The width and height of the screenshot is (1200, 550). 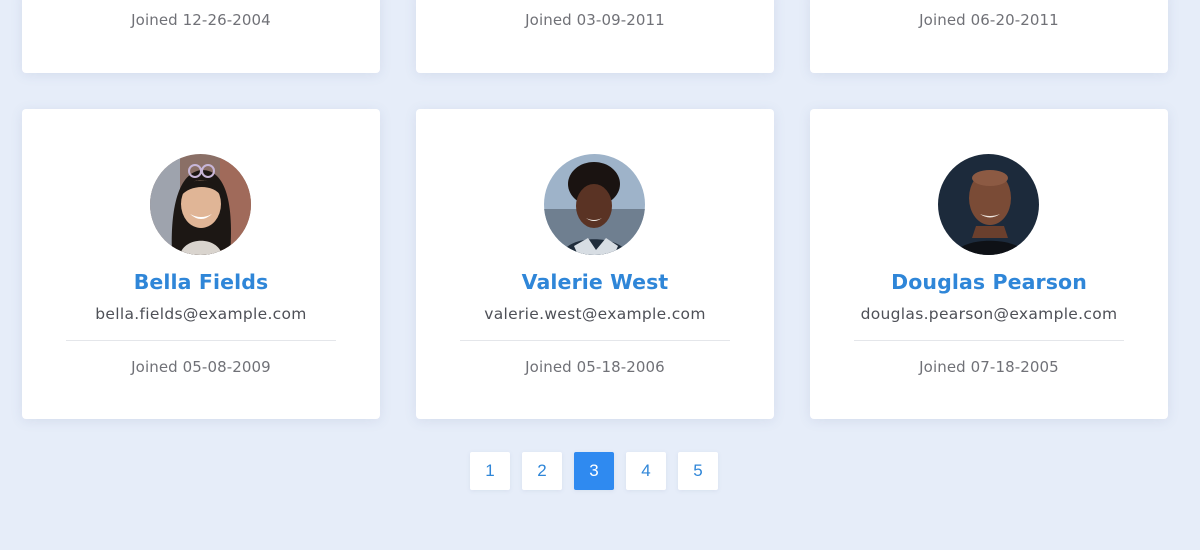 I want to click on page-button-3-current: 3, so click(x=594, y=471).